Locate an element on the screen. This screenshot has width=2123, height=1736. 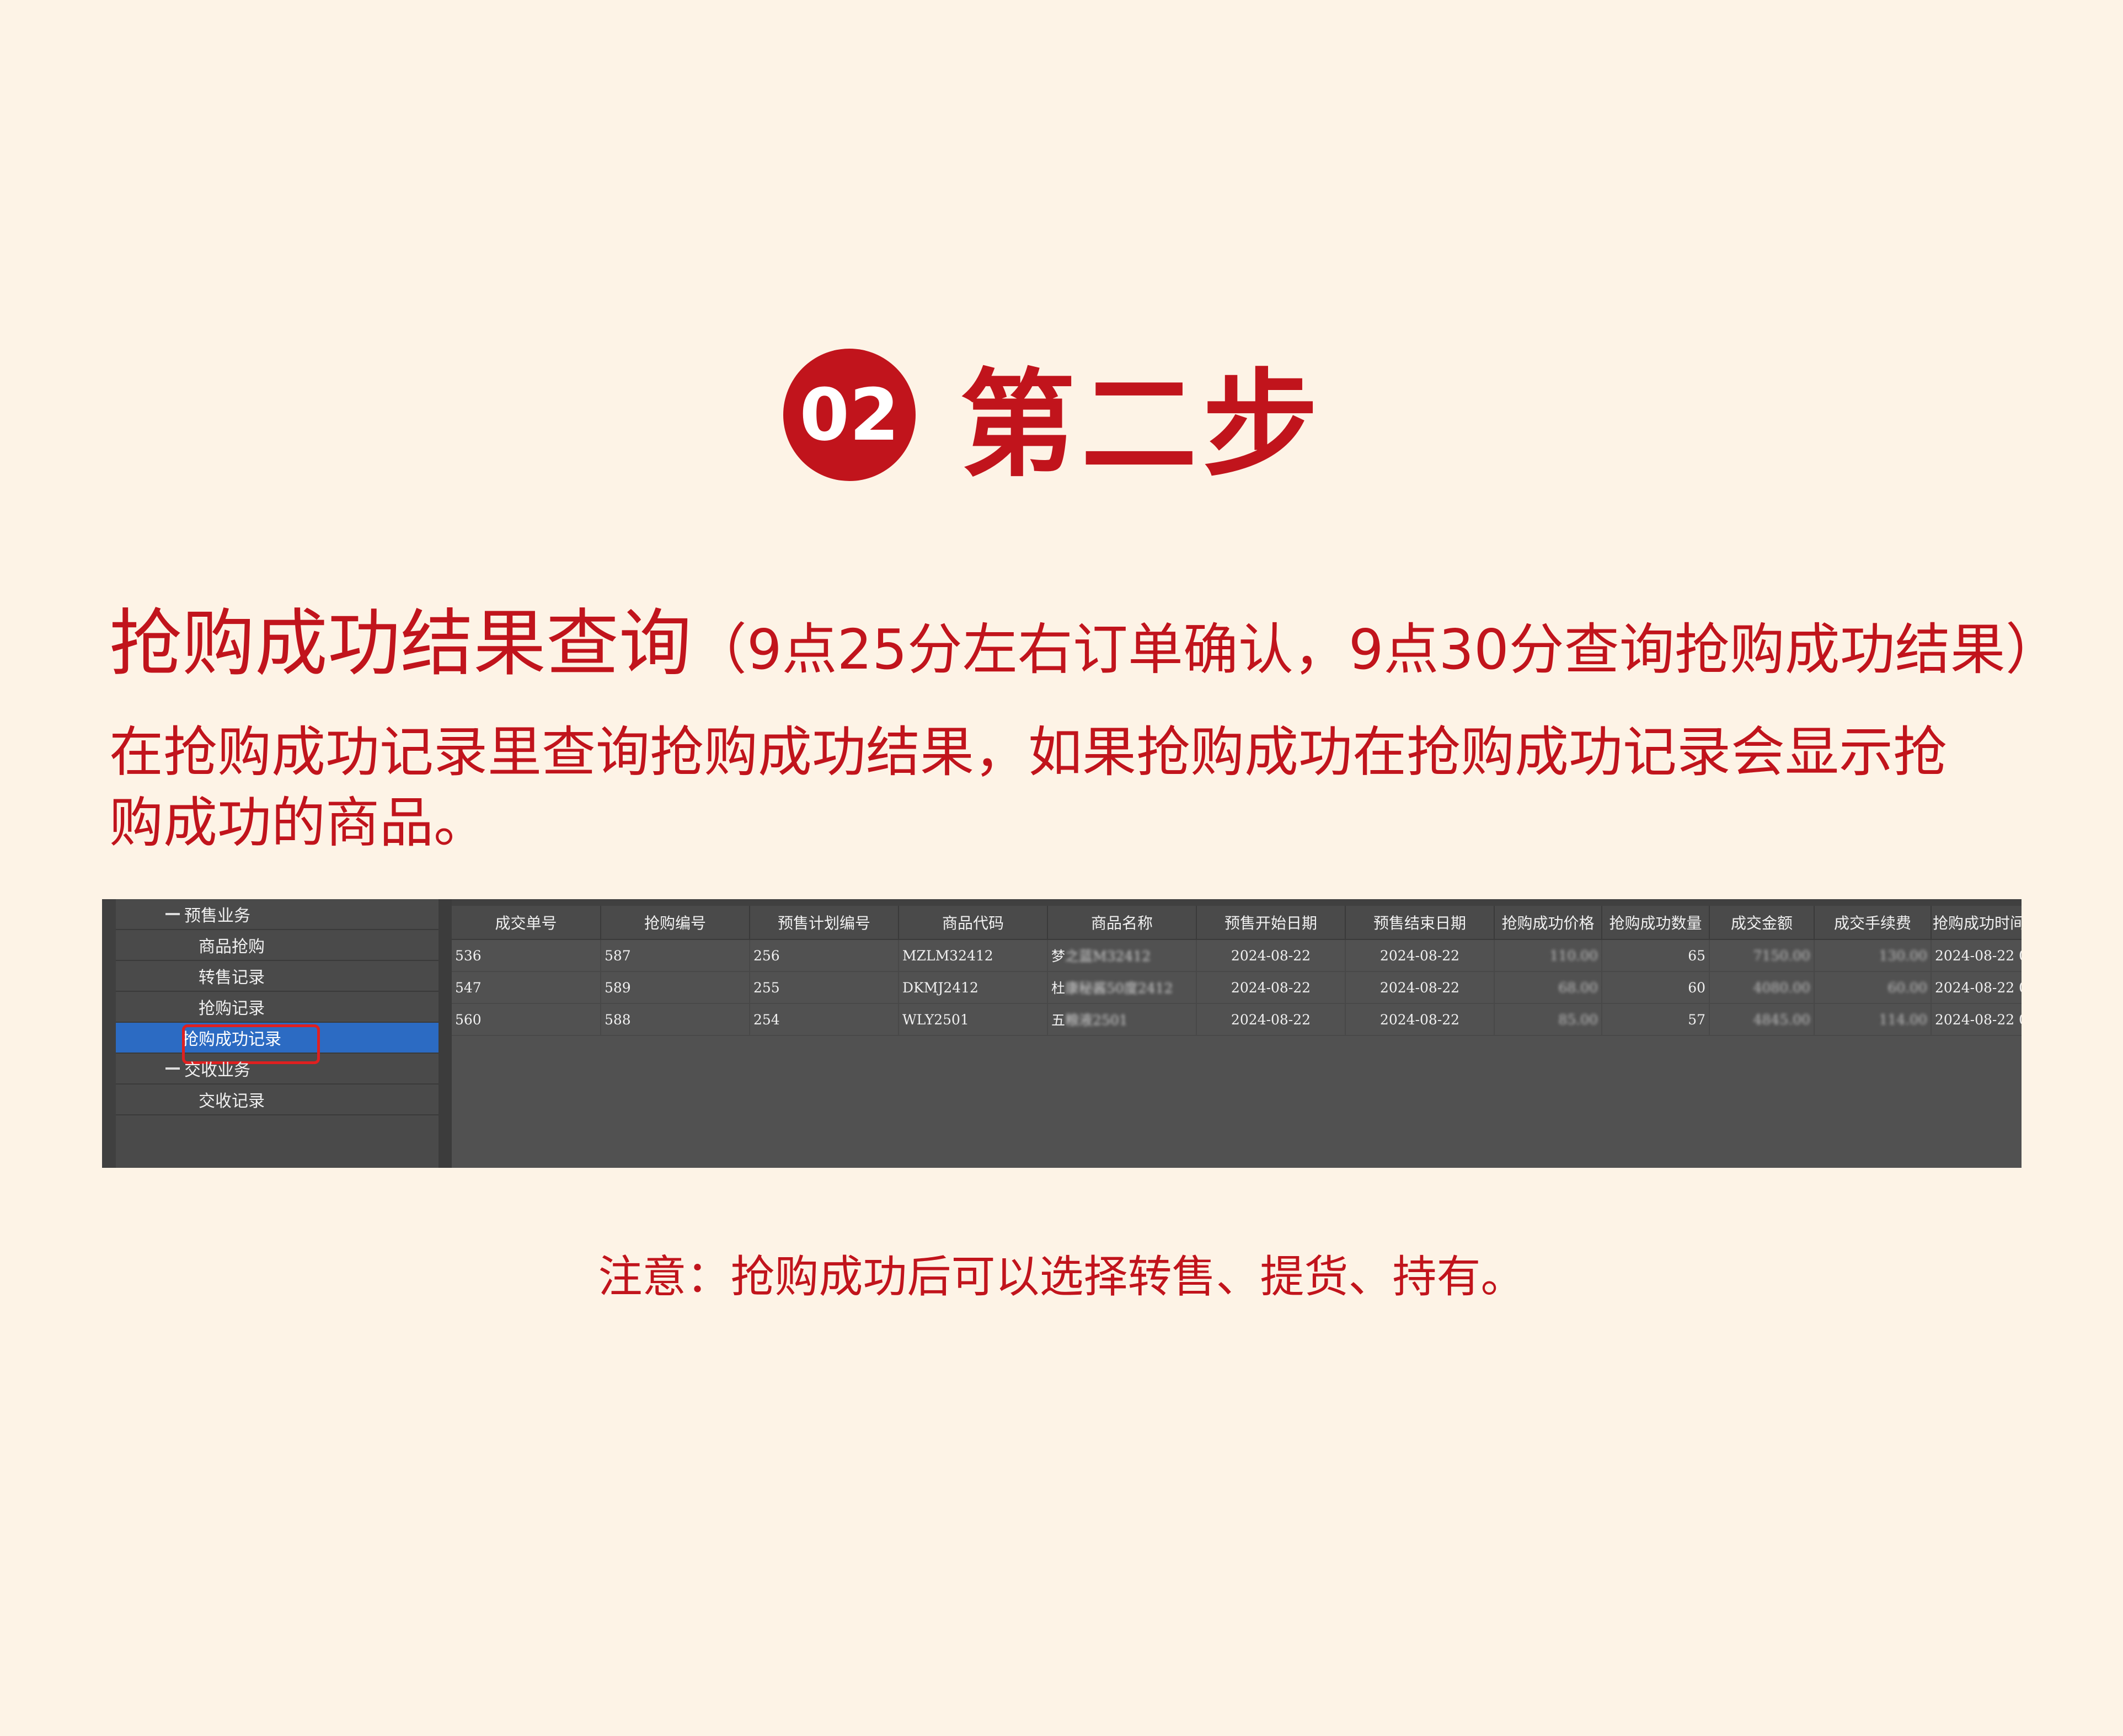
quantity-cell: 57 is located at coordinates (1656, 1019).